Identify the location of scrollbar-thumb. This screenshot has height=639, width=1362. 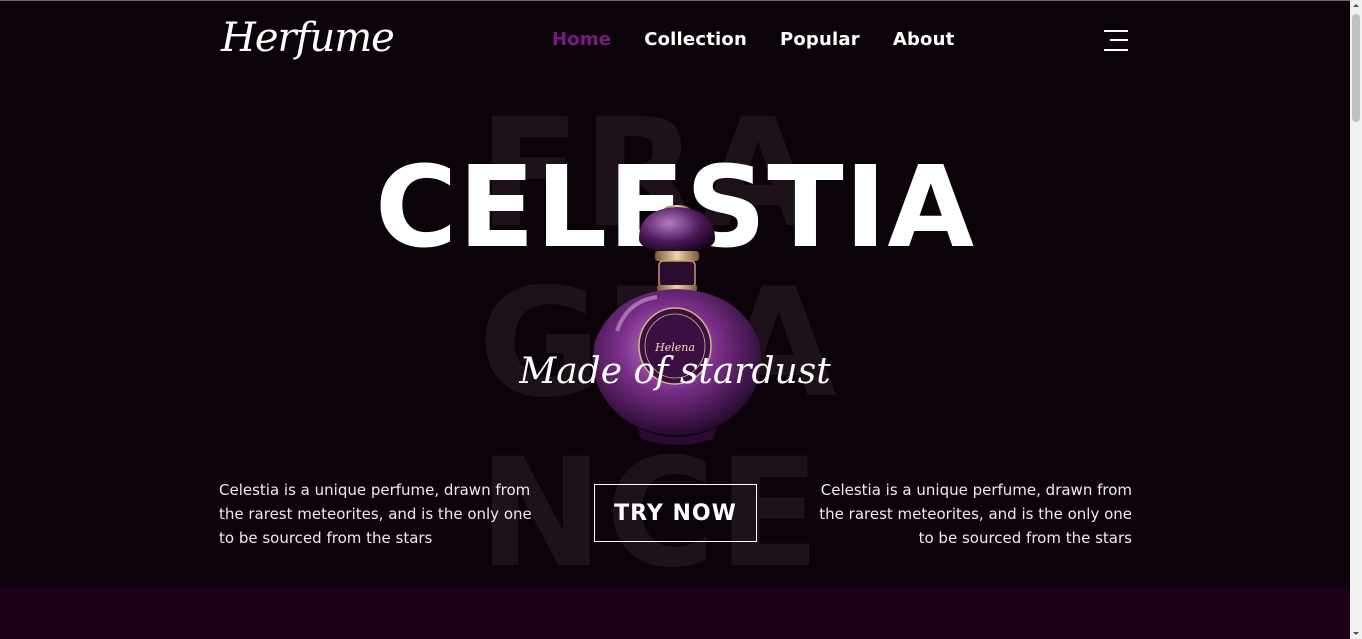
(1356, 68).